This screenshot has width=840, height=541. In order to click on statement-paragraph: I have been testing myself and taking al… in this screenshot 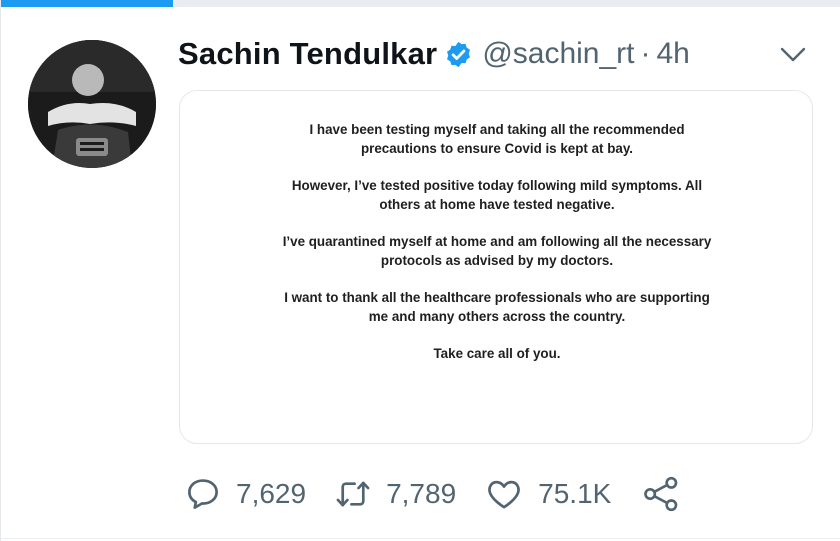, I will do `click(497, 139)`.